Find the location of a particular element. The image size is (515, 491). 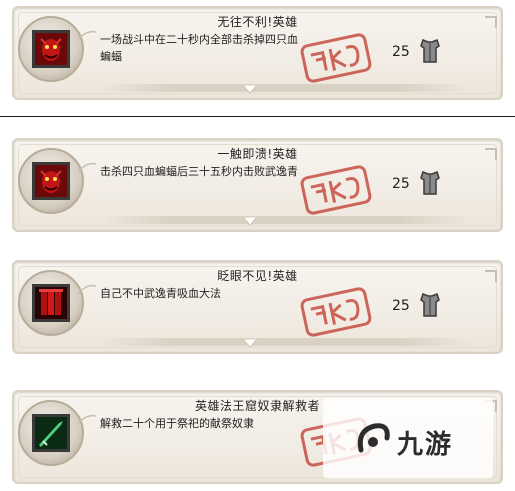

watermark-text: 九游 is located at coordinates (425, 445).